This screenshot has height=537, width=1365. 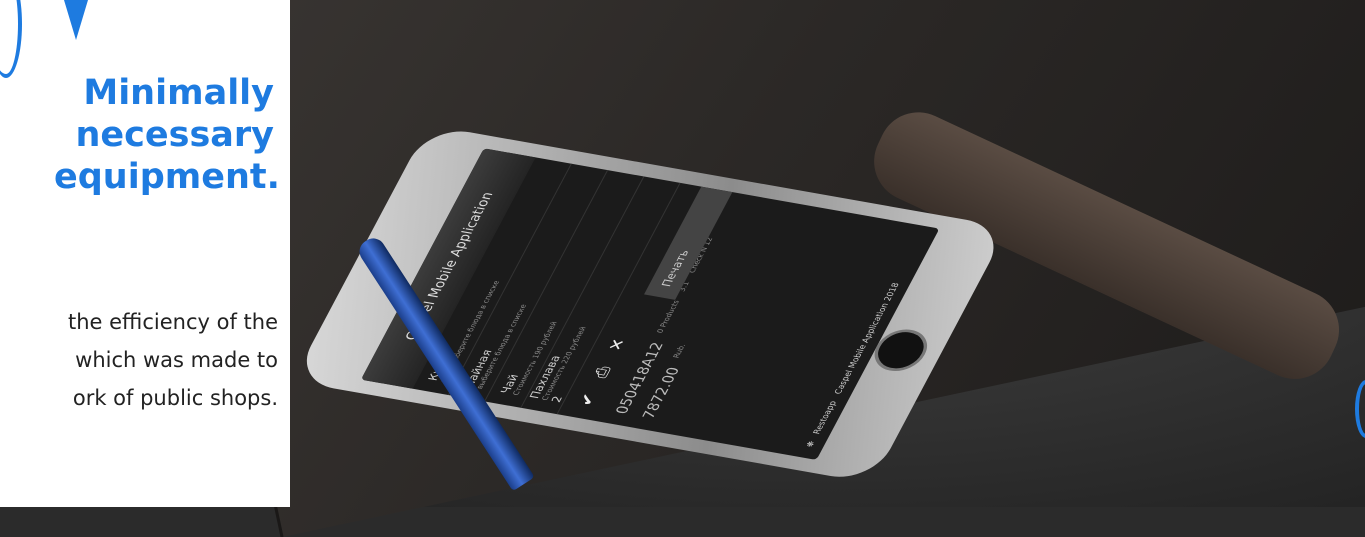 I want to click on printer-icon: ⎙, so click(x=602, y=372).